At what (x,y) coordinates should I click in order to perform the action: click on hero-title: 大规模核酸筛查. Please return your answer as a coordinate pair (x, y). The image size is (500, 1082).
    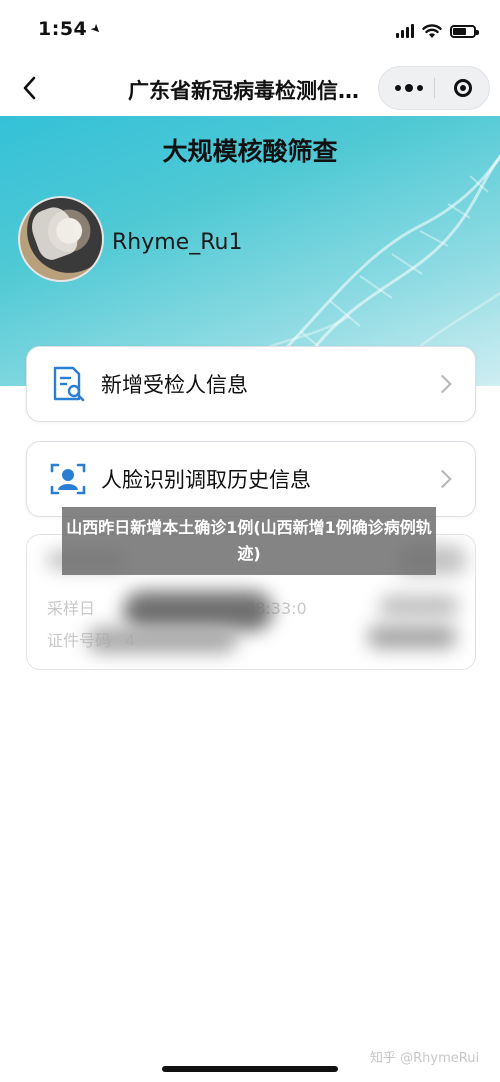
    Looking at the image, I should click on (250, 151).